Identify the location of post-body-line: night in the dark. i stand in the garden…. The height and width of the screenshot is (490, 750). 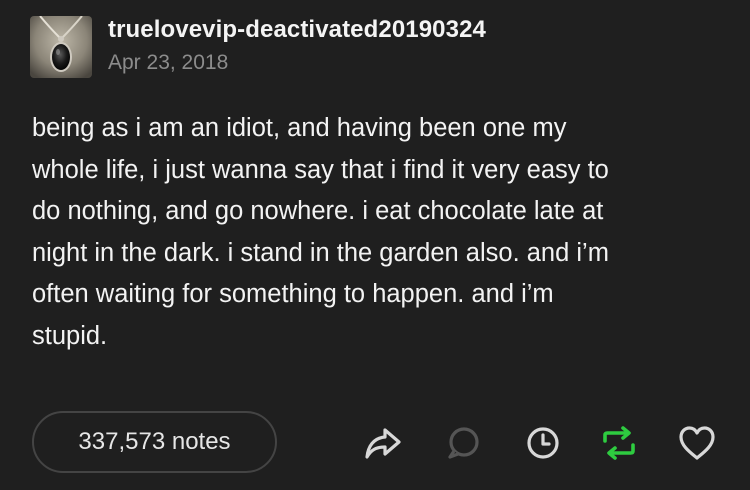
(320, 252).